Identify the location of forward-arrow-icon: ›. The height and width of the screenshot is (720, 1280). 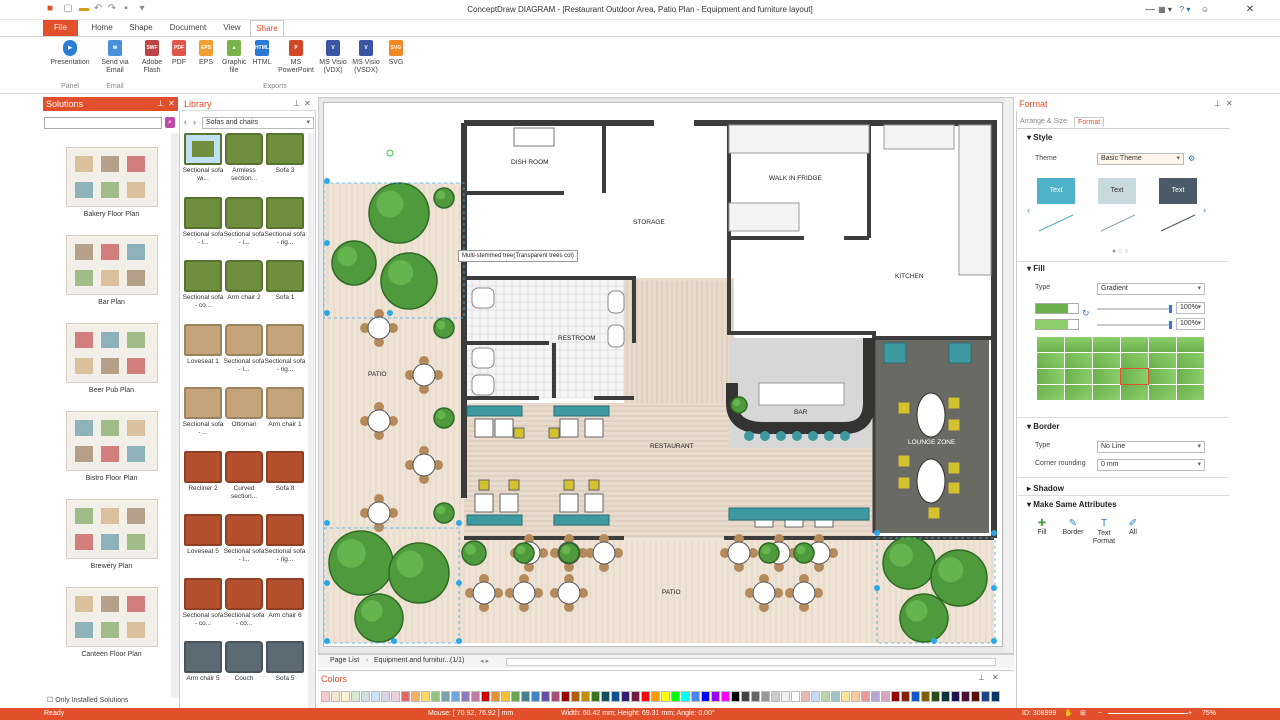
(194, 122).